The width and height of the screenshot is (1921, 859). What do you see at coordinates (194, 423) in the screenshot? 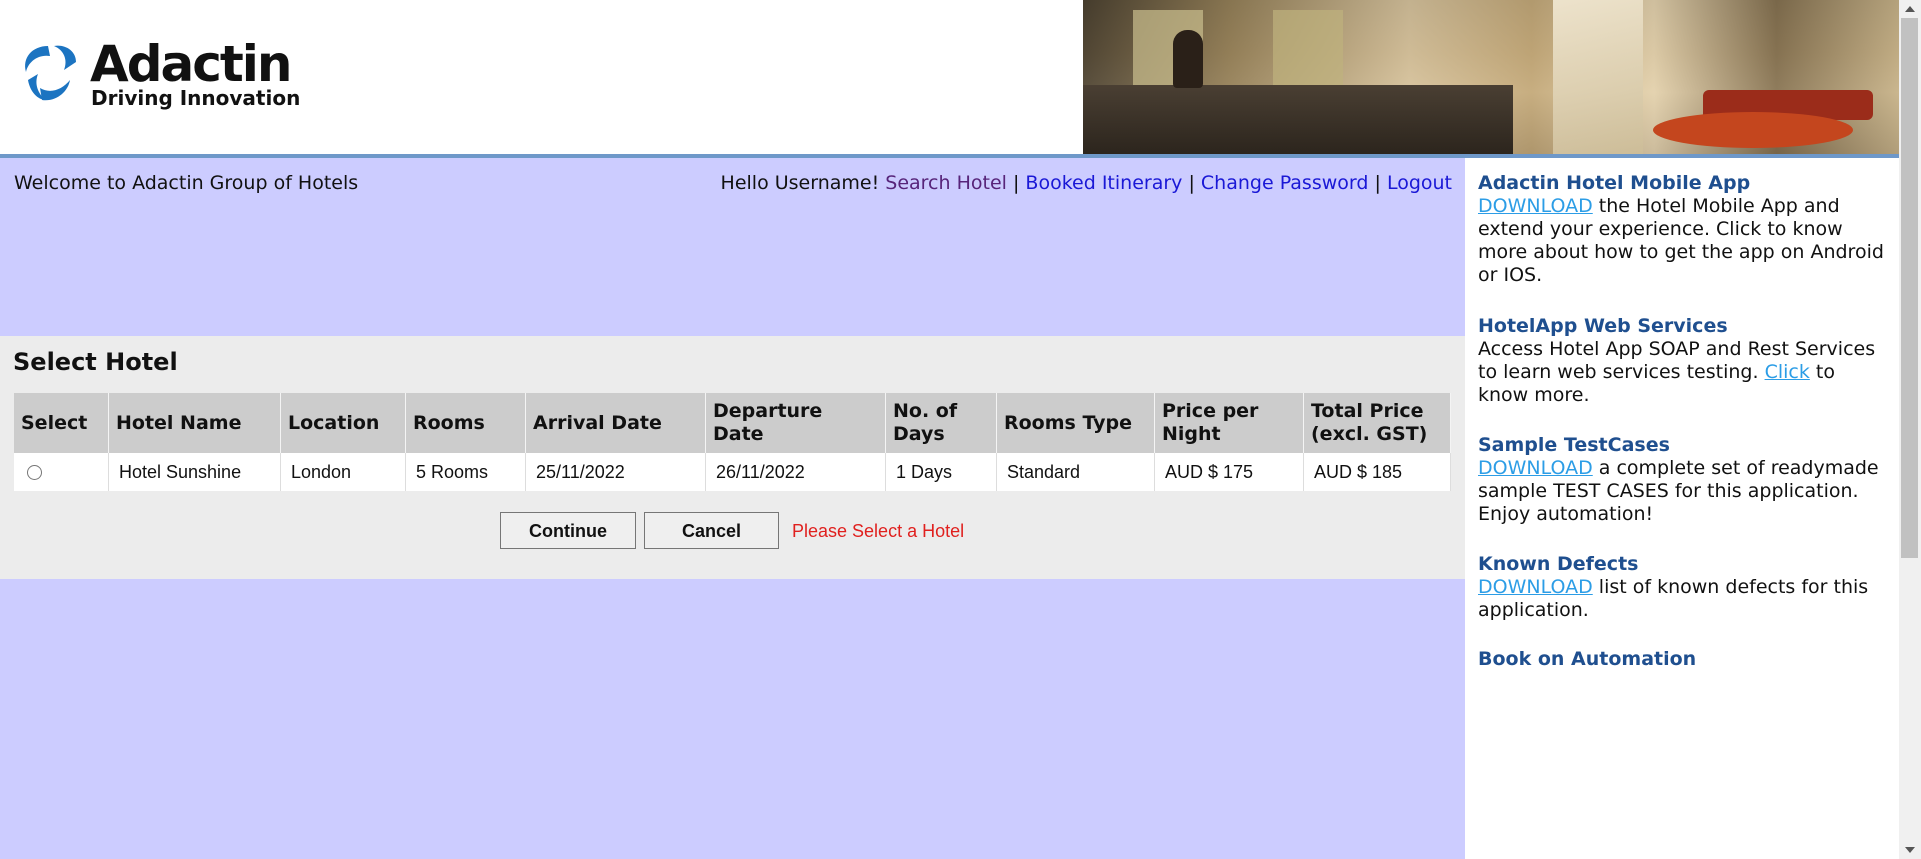
I see `column-header-hotel-name: Hotel Name` at bounding box center [194, 423].